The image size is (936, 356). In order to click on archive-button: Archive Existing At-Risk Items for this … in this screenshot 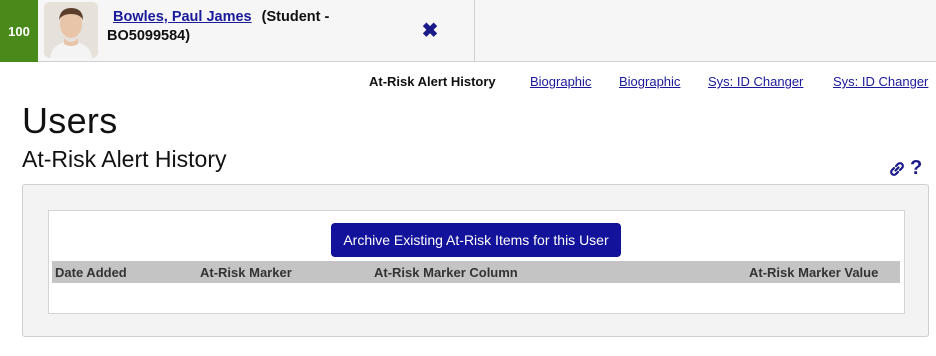, I will do `click(476, 240)`.